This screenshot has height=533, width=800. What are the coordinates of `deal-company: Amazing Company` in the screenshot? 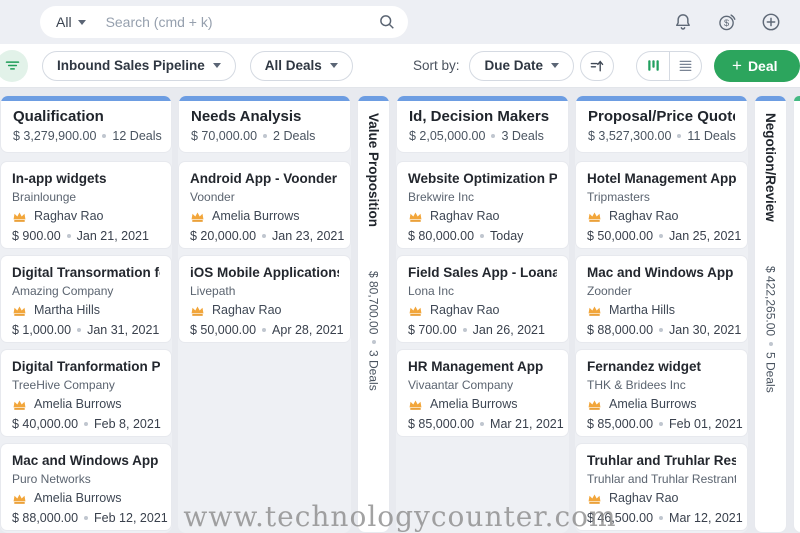 It's located at (63, 291).